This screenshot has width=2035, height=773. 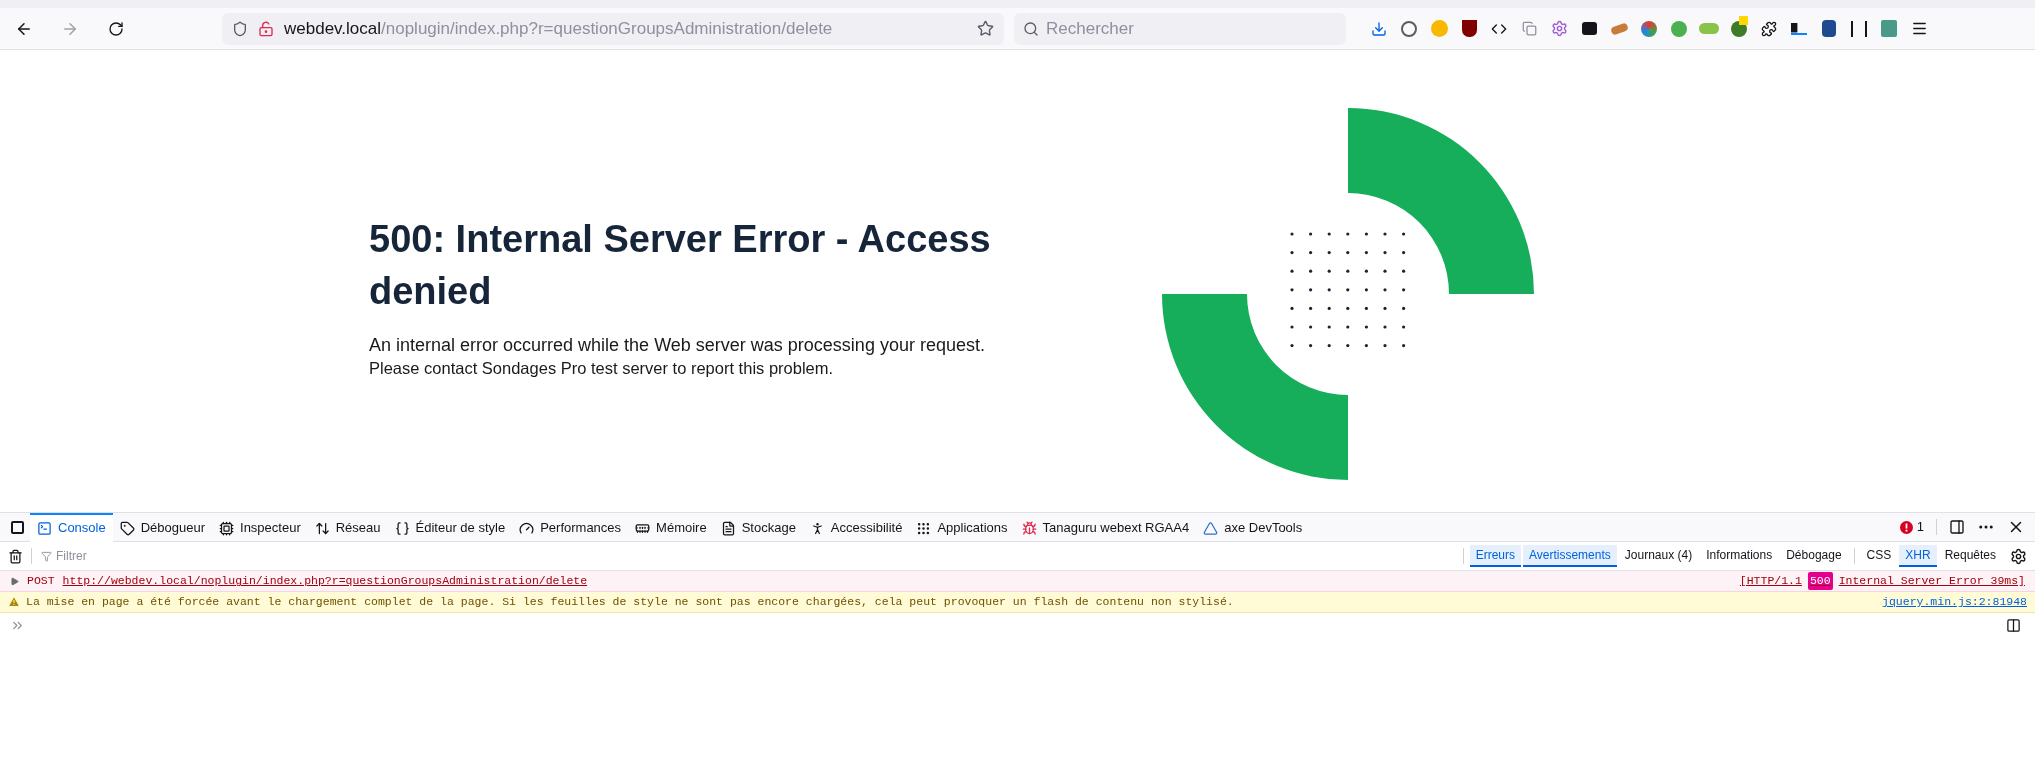 I want to click on status-code-badge: 500, so click(x=1820, y=581).